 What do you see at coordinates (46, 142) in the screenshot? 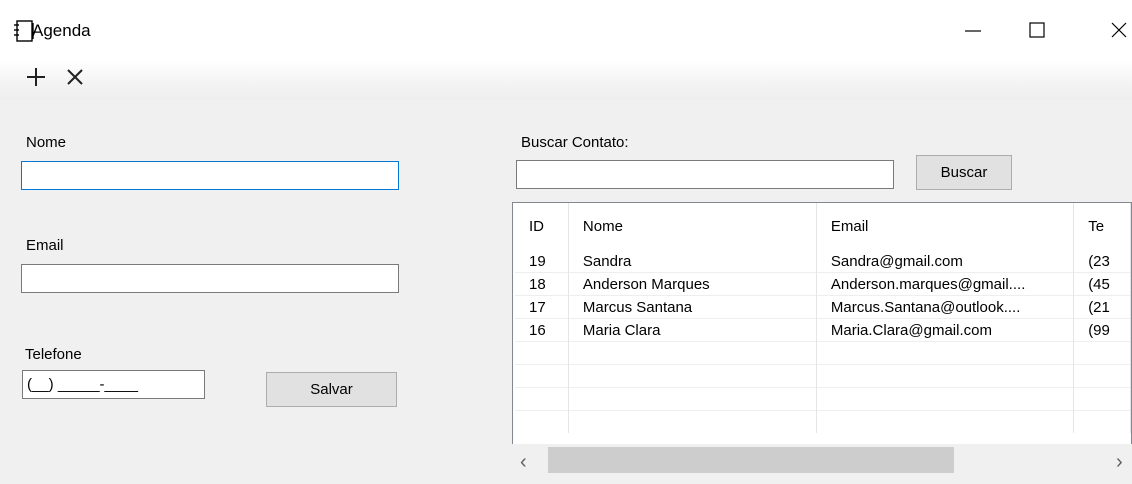
I see `nome-label: Nome` at bounding box center [46, 142].